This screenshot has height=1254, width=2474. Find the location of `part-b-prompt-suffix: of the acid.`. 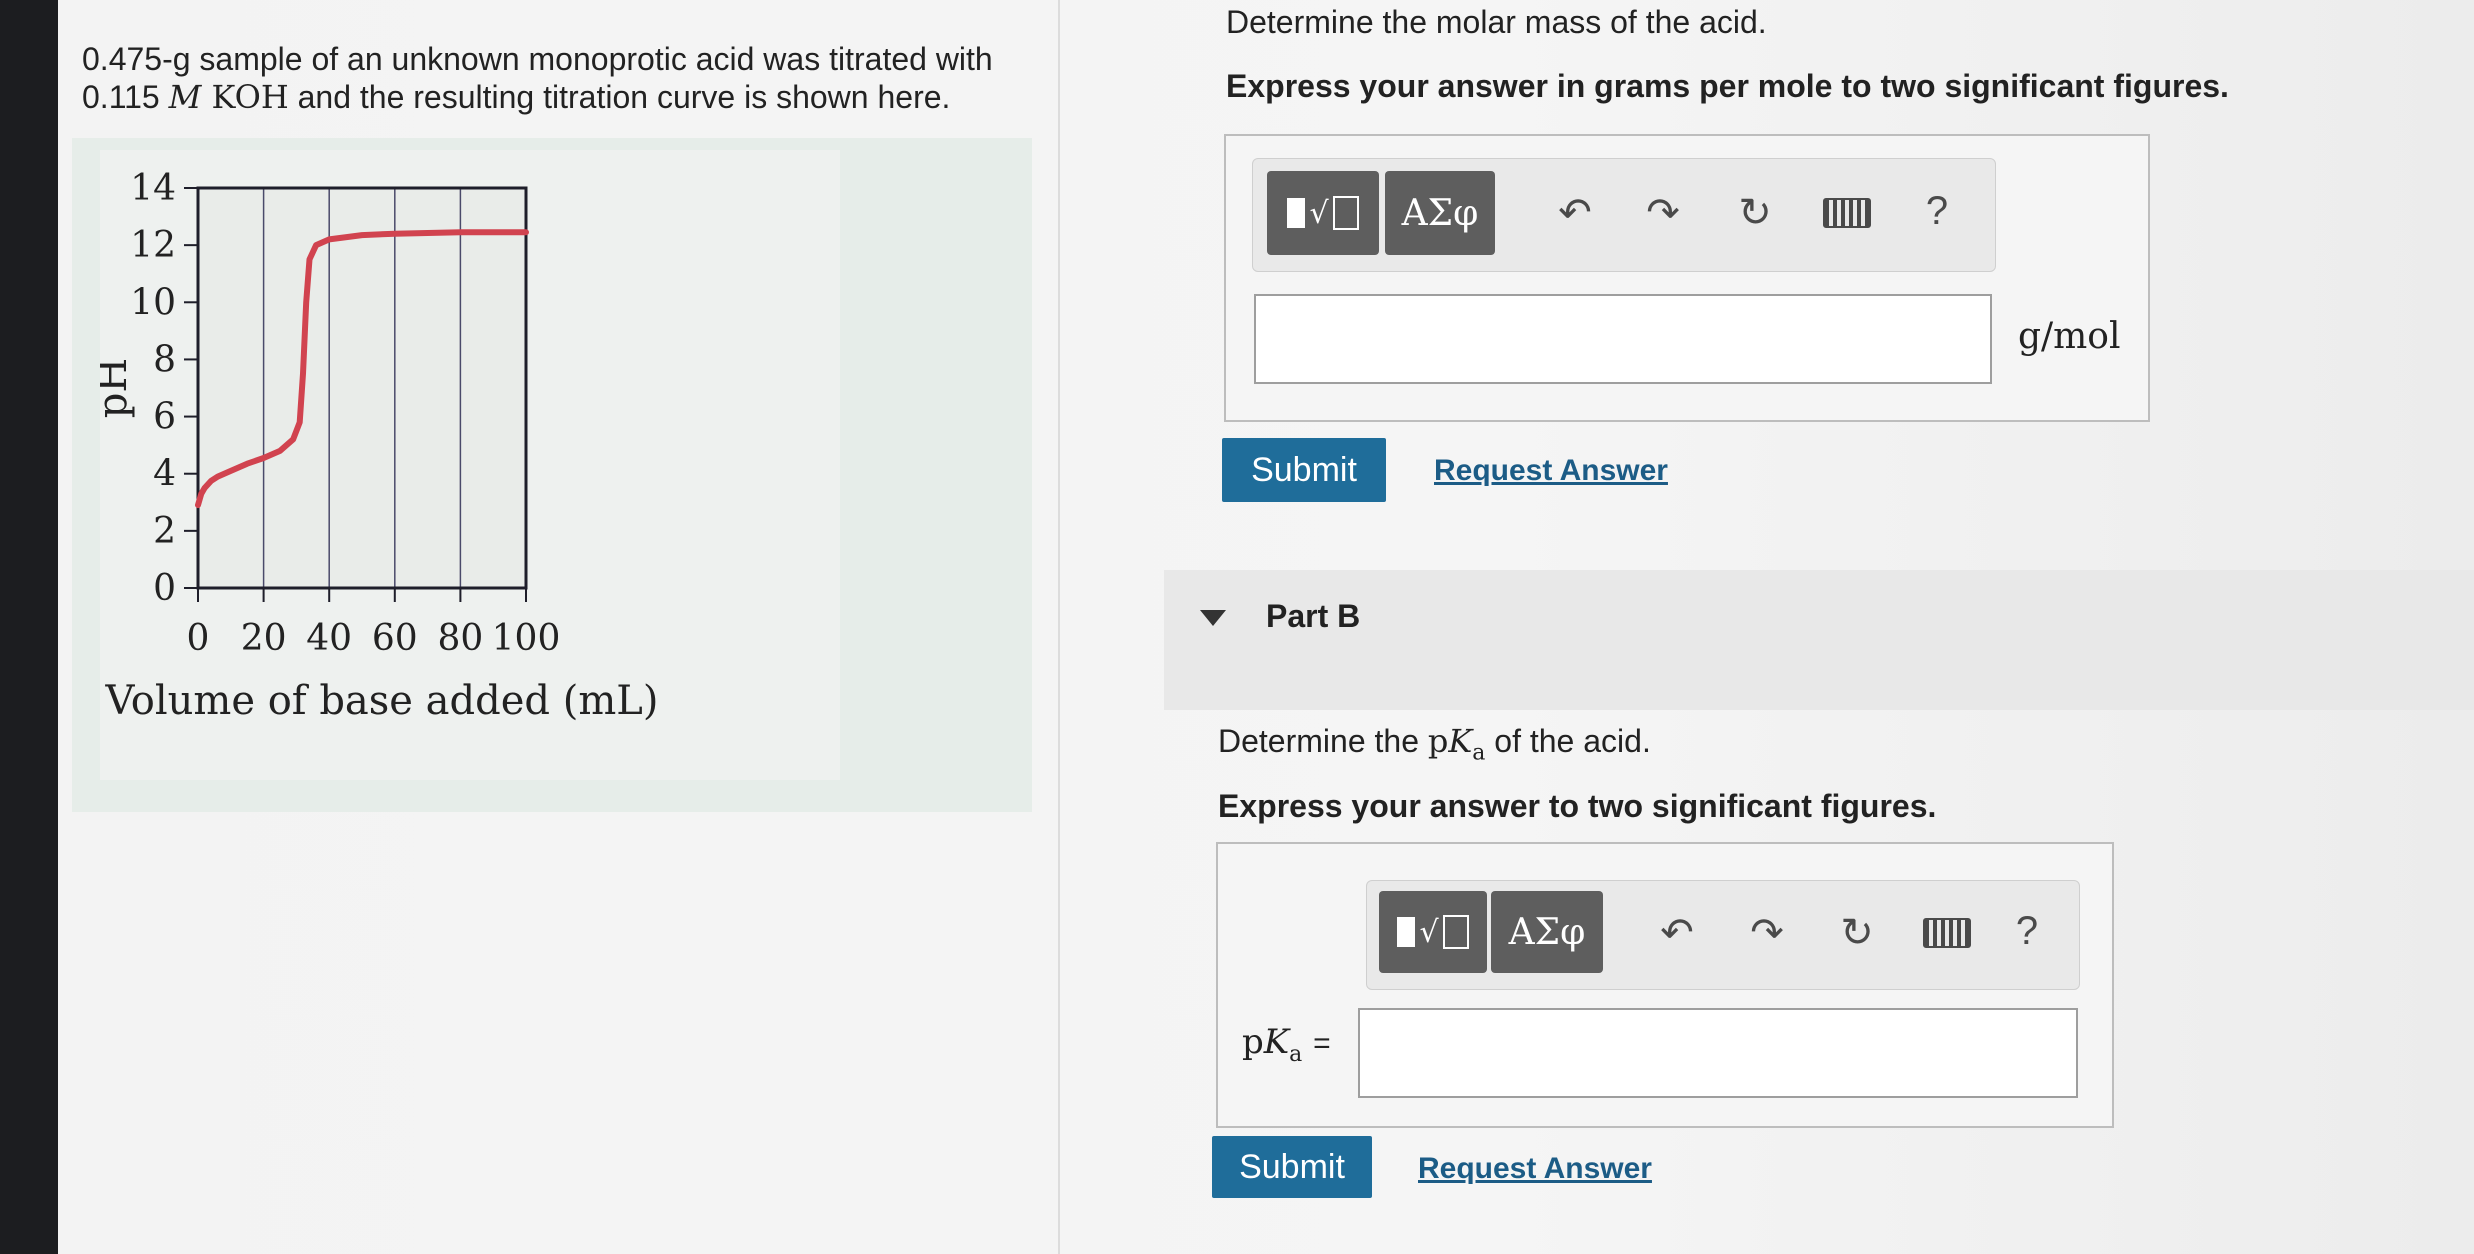

part-b-prompt-suffix: of the acid. is located at coordinates (1572, 741).